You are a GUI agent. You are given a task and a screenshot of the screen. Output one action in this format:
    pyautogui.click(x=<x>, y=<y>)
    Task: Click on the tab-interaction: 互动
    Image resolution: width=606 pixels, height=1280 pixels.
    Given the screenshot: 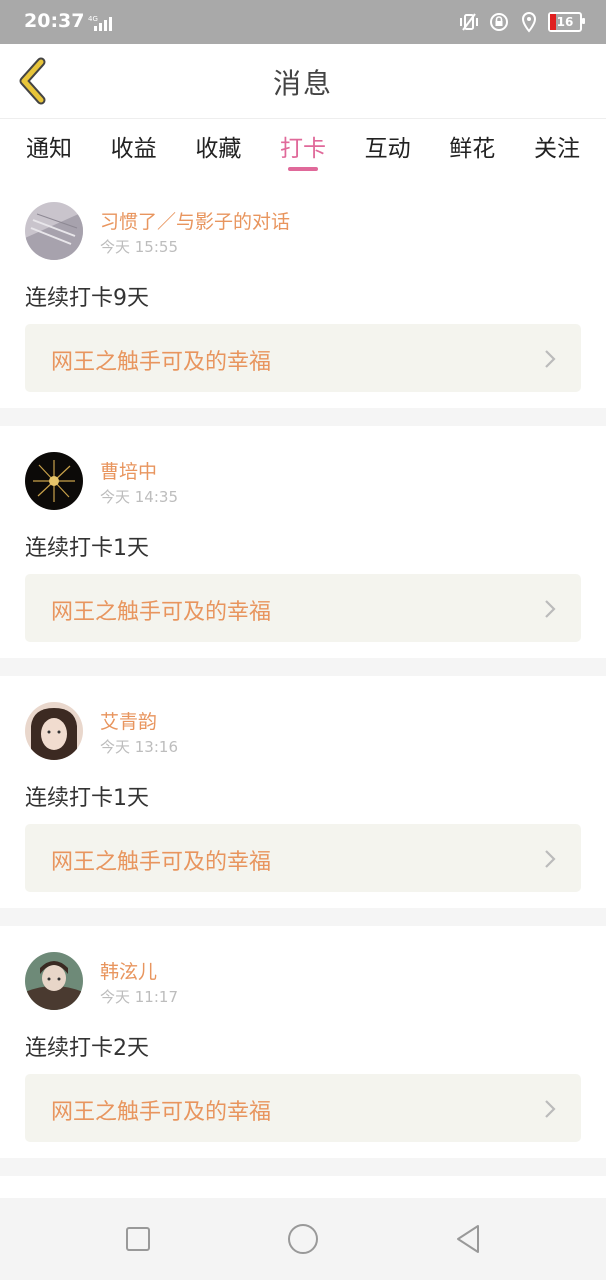 What is the action you would take?
    pyautogui.click(x=388, y=147)
    